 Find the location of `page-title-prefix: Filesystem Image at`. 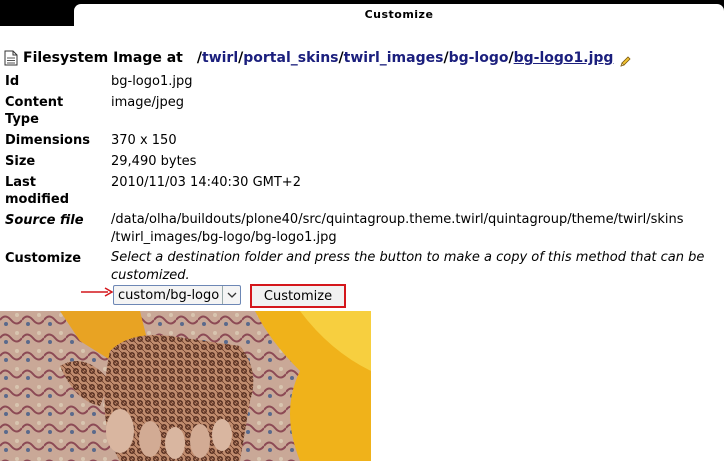

page-title-prefix: Filesystem Image at is located at coordinates (103, 58).